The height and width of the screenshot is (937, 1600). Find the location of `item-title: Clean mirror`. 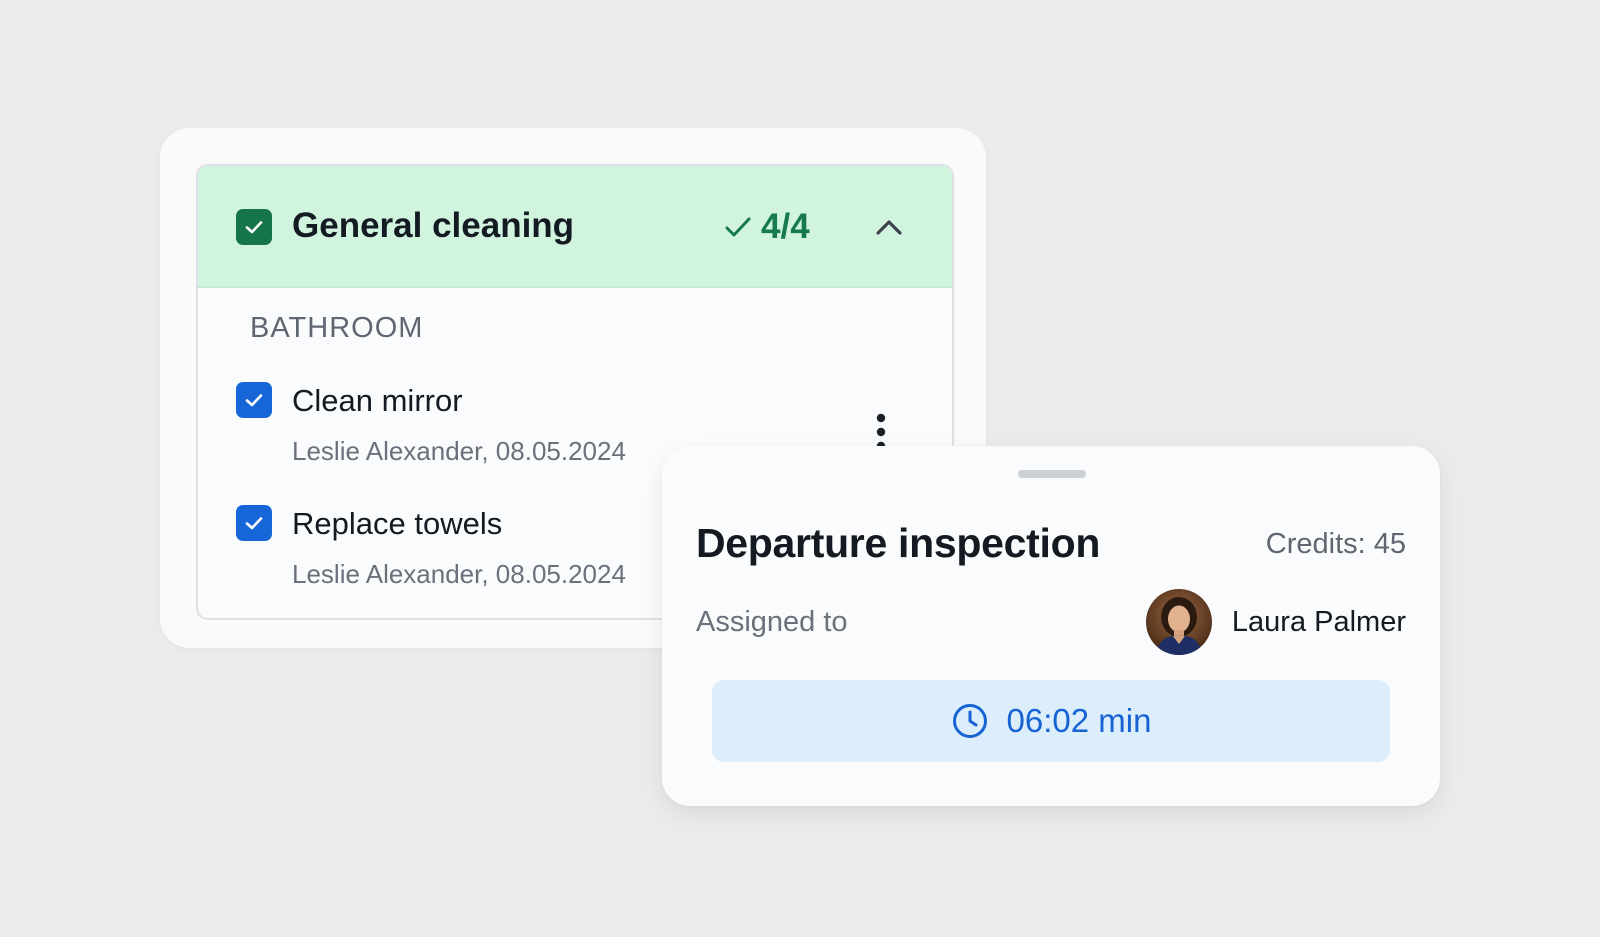

item-title: Clean mirror is located at coordinates (377, 401).